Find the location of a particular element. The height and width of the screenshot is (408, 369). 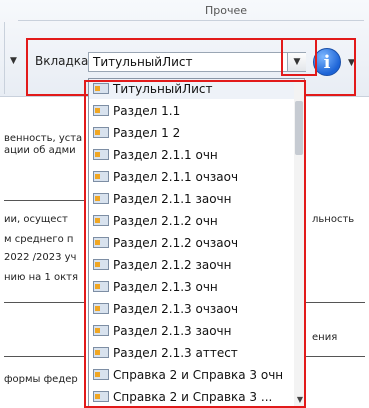

group-separator is located at coordinates (191, 20).